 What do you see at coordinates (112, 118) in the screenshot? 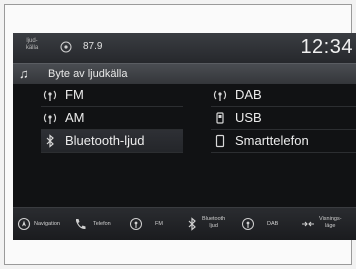
I see `source-item-am: AM` at bounding box center [112, 118].